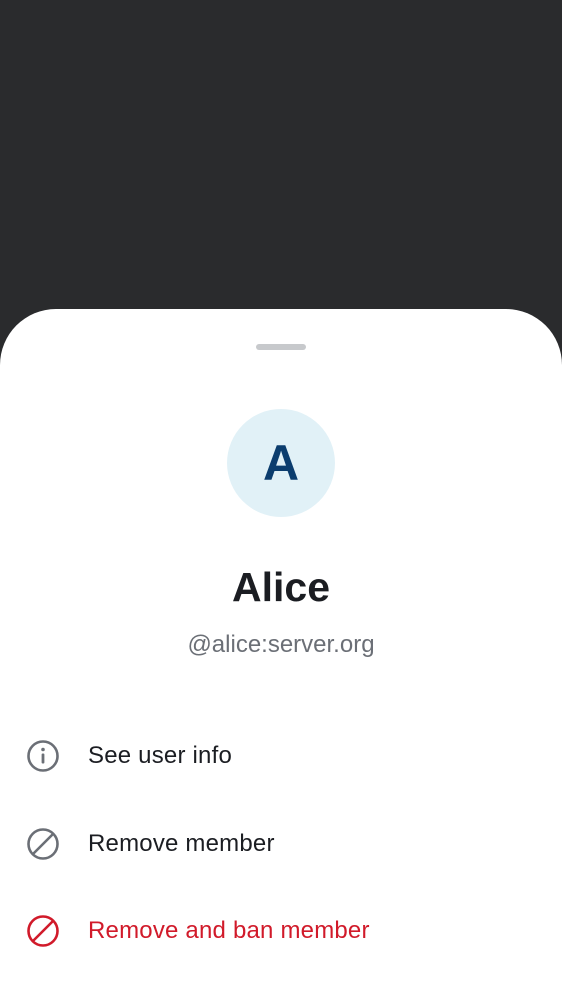 The image size is (562, 1000). Describe the element at coordinates (281, 756) in the screenshot. I see `see-user-info-button: See user info` at that location.